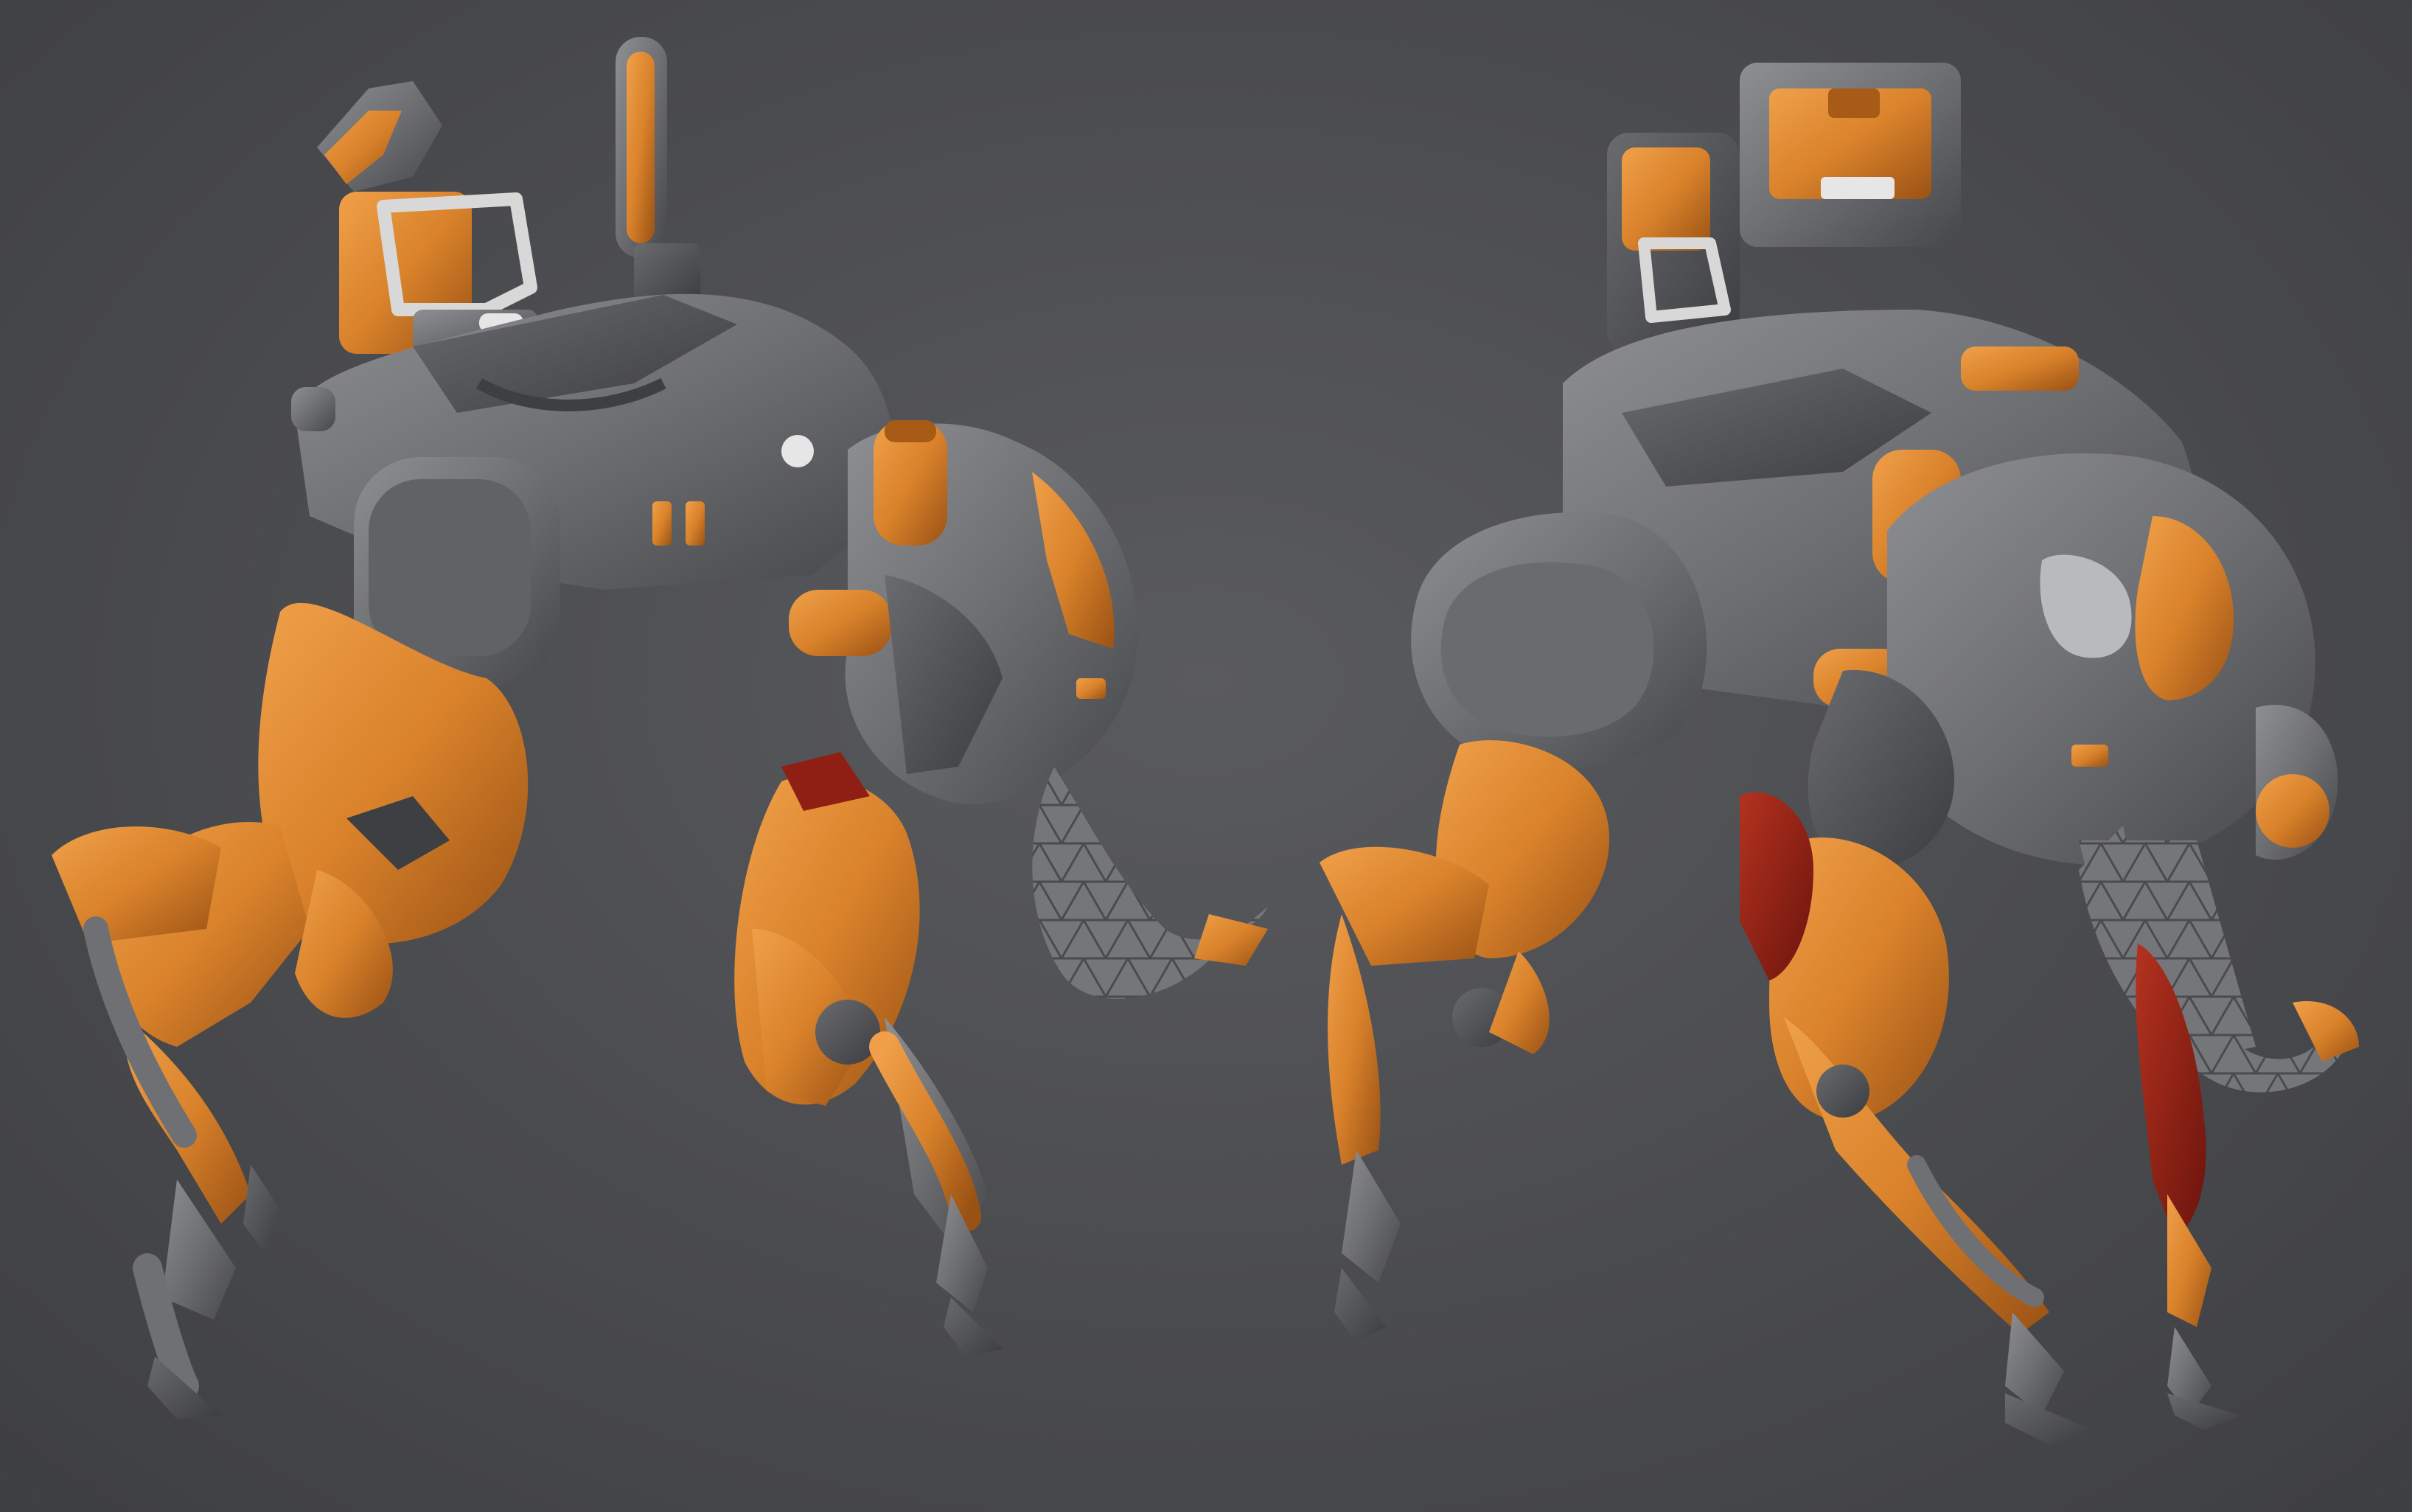 The image size is (2412, 1512). What do you see at coordinates (428, 217) in the screenshot?
I see `head-unit` at bounding box center [428, 217].